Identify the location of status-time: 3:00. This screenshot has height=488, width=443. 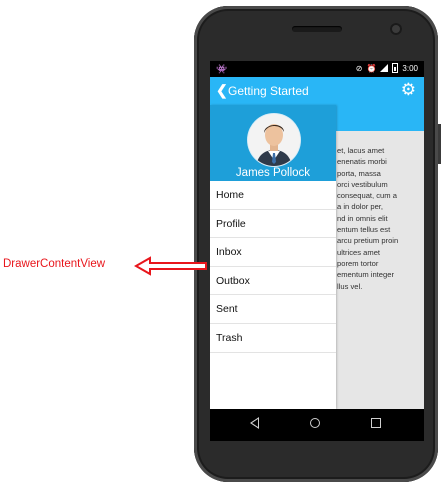
(410, 68).